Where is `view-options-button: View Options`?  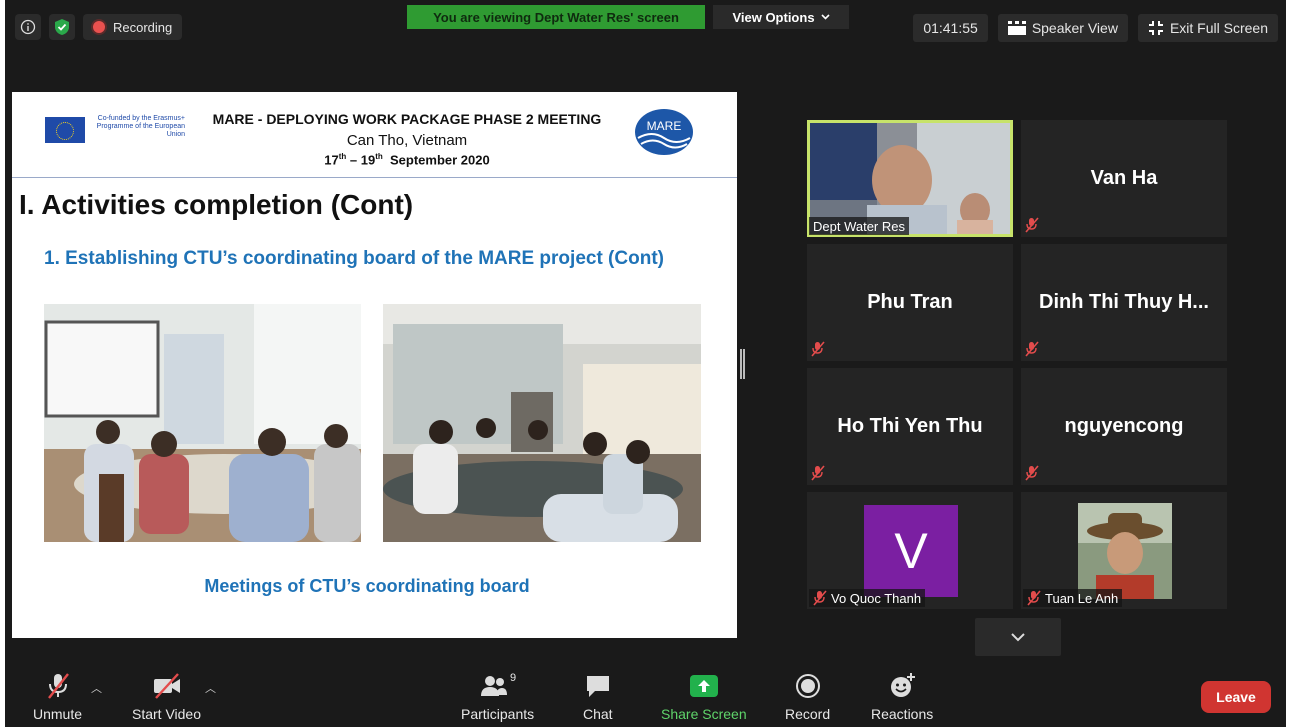
view-options-button: View Options is located at coordinates (781, 17).